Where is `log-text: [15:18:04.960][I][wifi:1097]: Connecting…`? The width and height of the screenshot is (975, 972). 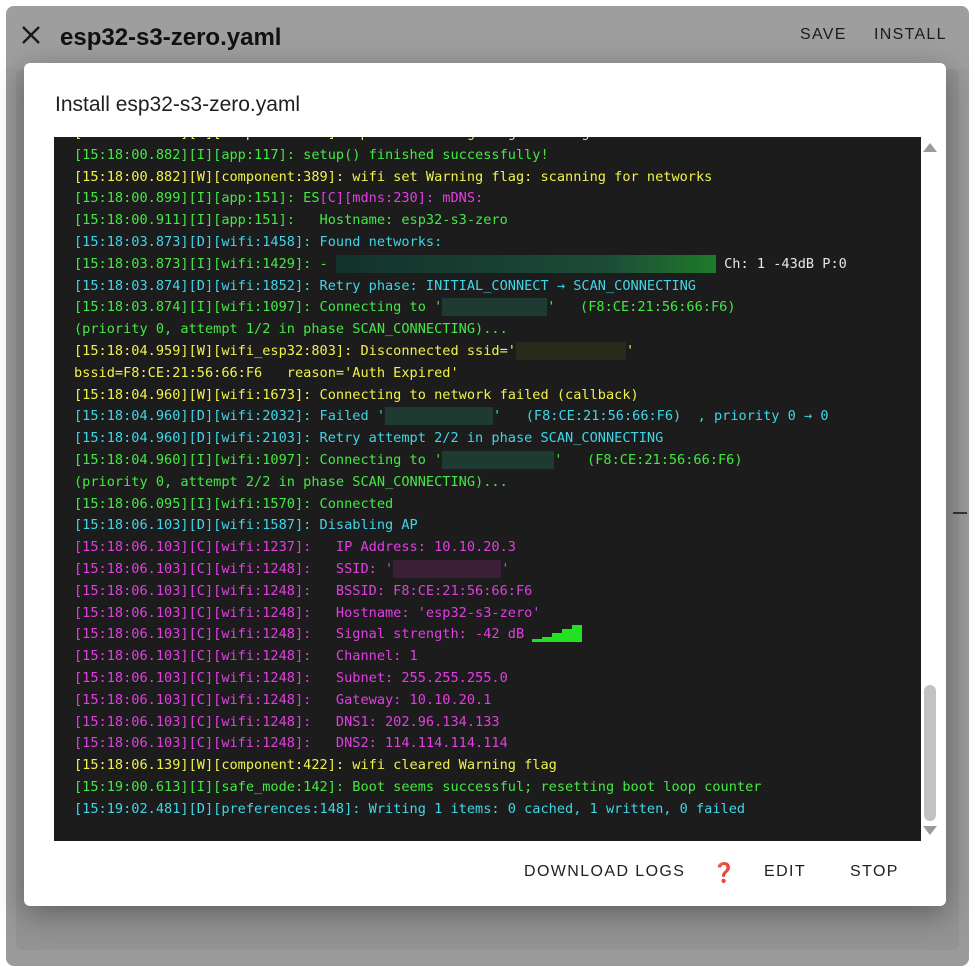
log-text: [15:18:04.960][I][wifi:1097]: Connecting… is located at coordinates (258, 459).